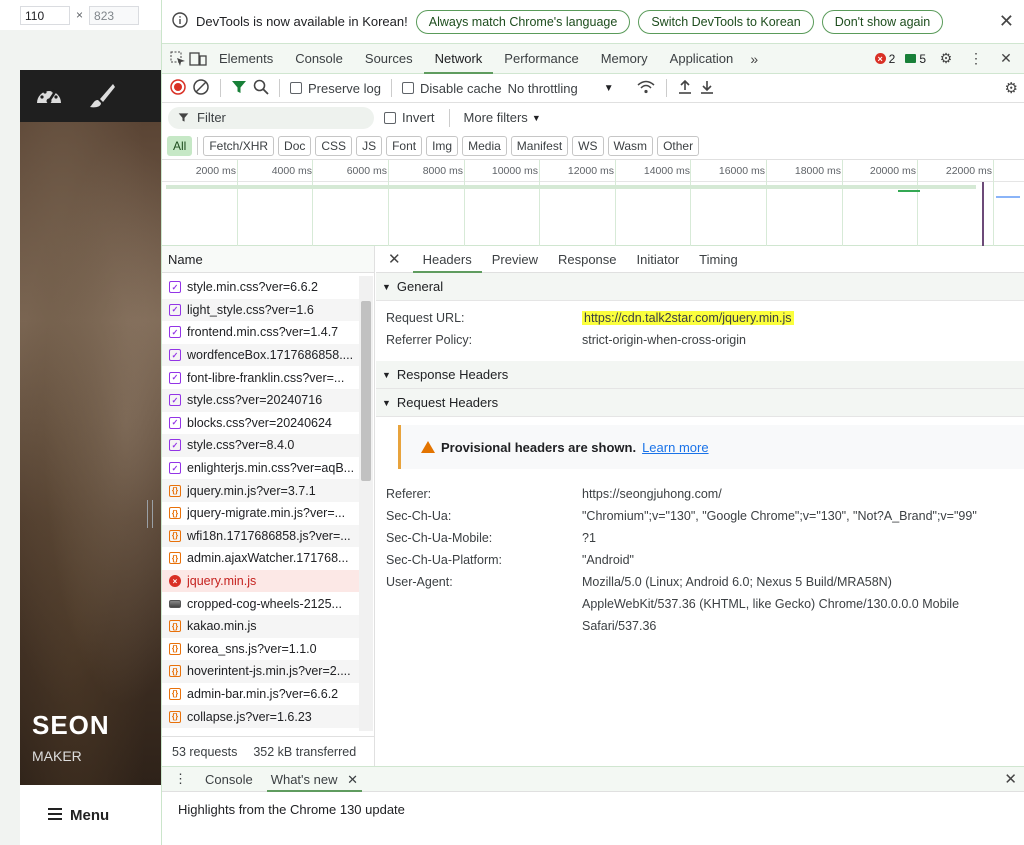  I want to click on kebab-menu-icon: ⋮, so click(976, 59).